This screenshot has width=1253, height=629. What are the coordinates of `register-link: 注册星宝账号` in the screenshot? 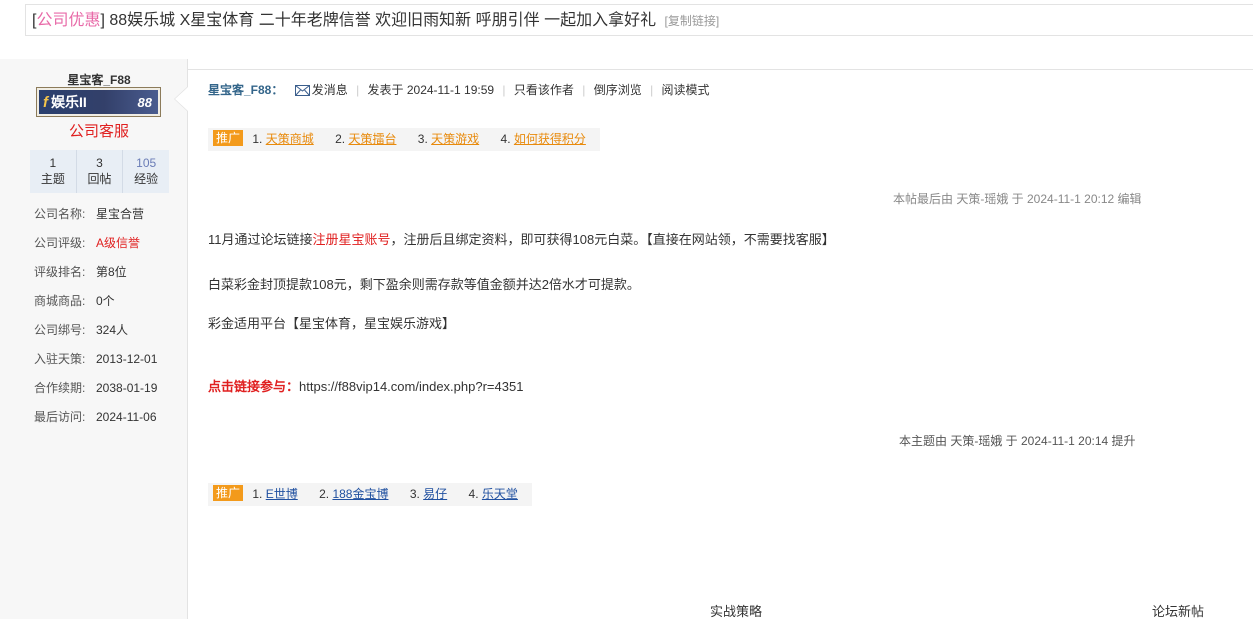 It's located at (352, 239).